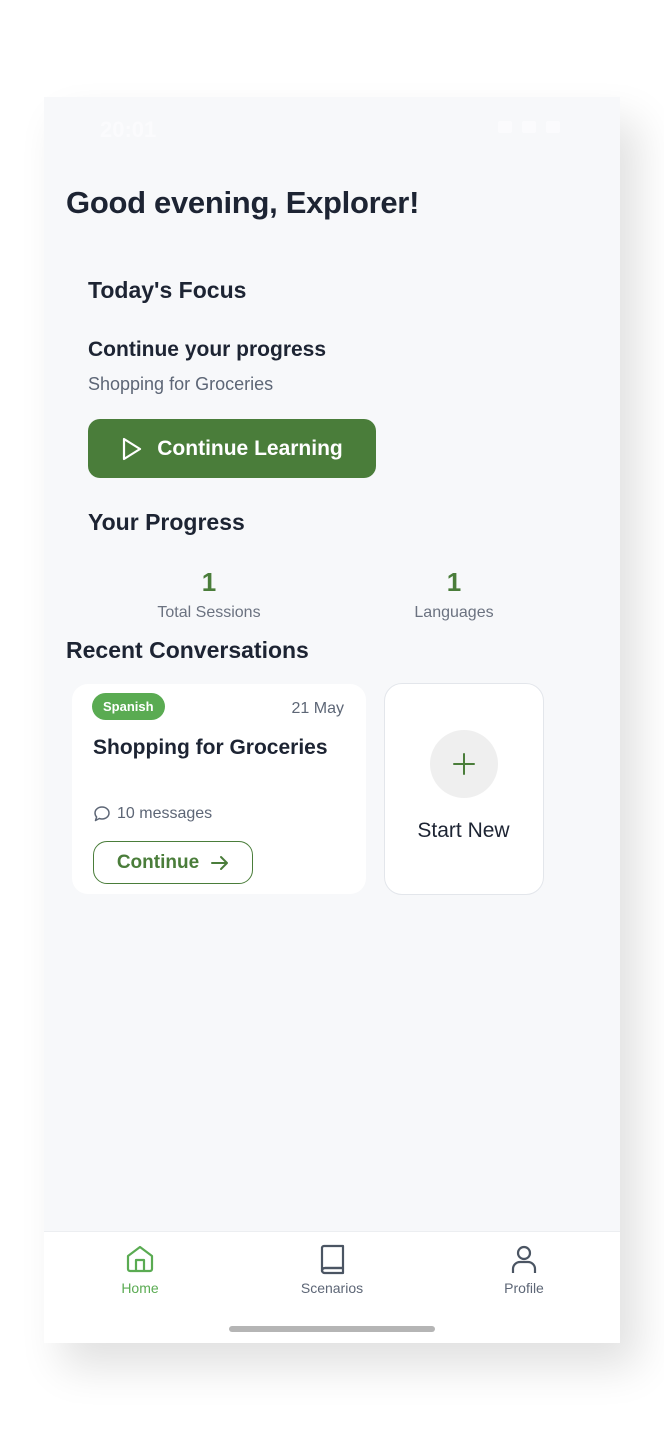 The height and width of the screenshot is (1437, 664). I want to click on focus-subtitle: Shopping for Groceries, so click(181, 384).